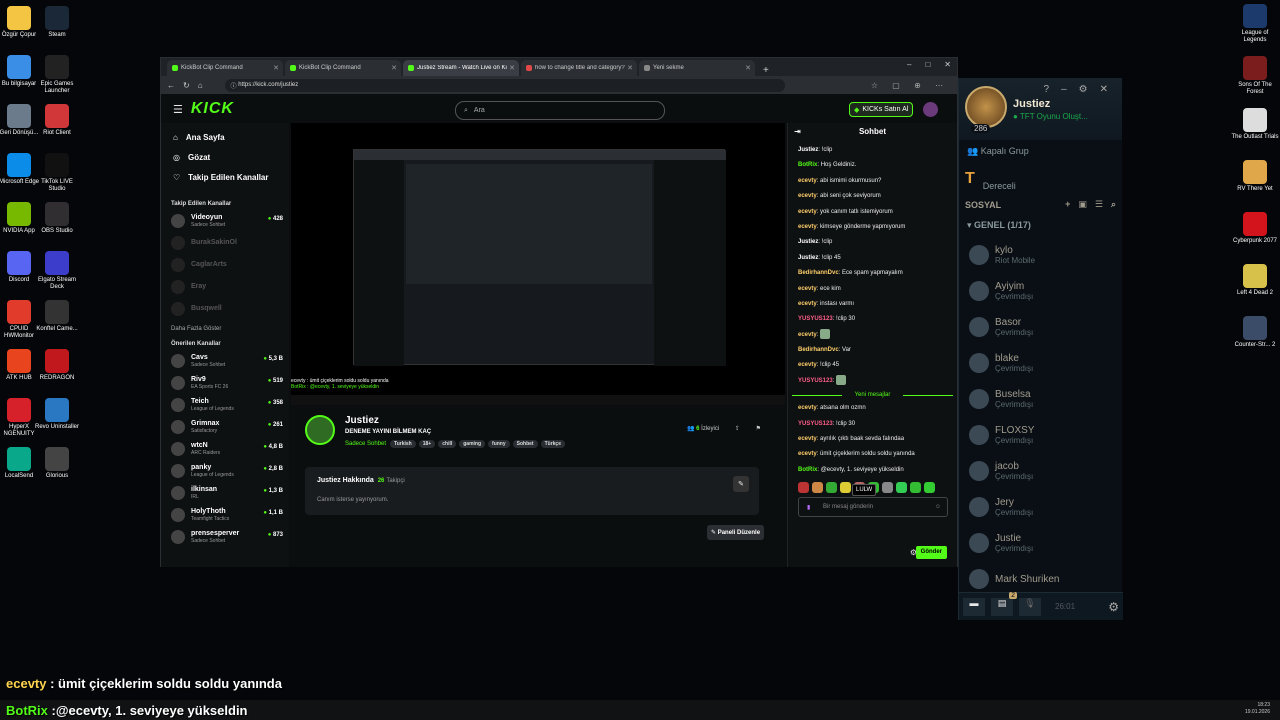 The image size is (1280, 720). I want to click on channel-item: Eray, so click(225, 287).